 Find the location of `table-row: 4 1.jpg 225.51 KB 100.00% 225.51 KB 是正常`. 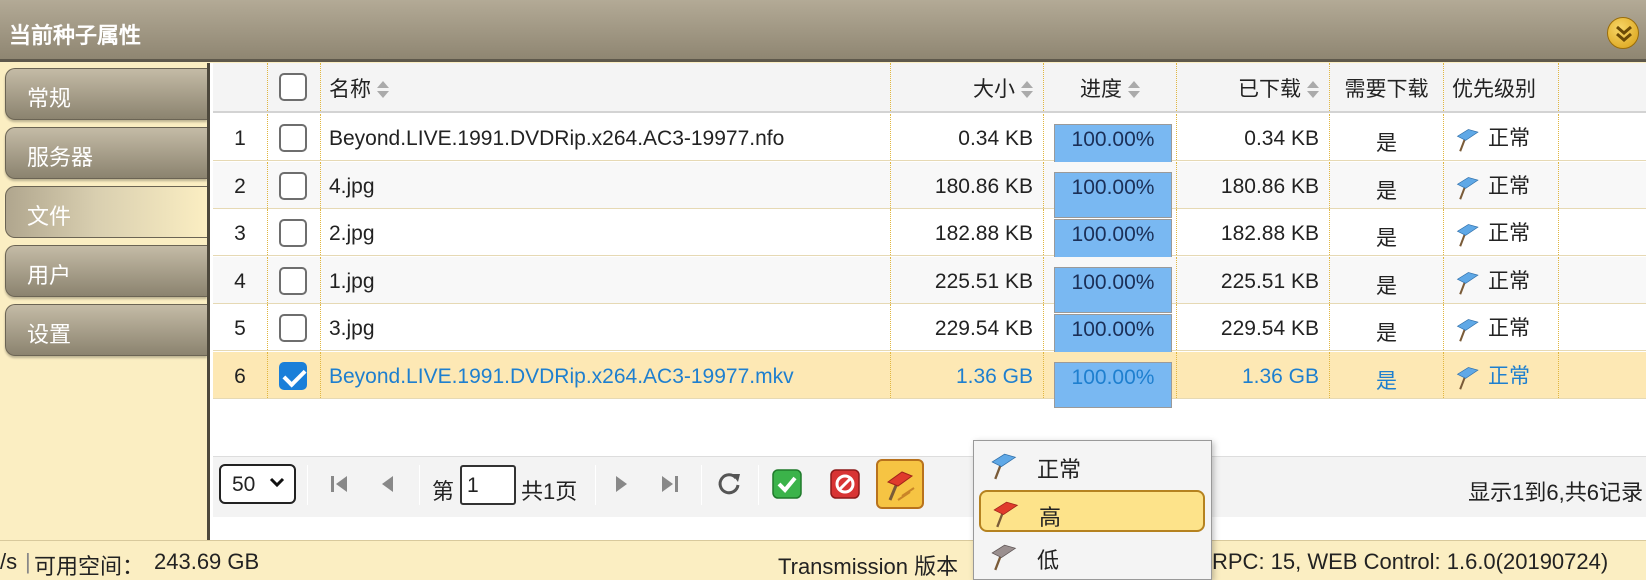

table-row: 4 1.jpg 225.51 KB 100.00% 225.51 KB 是正常 is located at coordinates (929, 284).